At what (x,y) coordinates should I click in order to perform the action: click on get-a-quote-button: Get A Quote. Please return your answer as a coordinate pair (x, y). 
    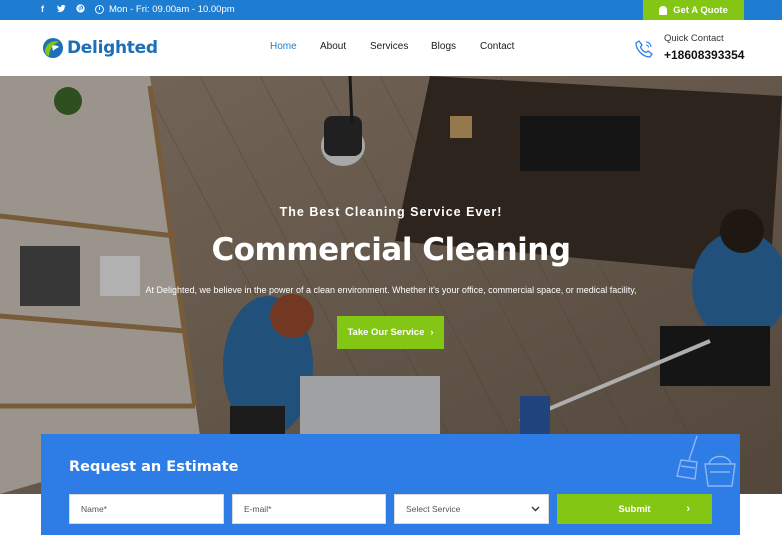
    Looking at the image, I should click on (693, 10).